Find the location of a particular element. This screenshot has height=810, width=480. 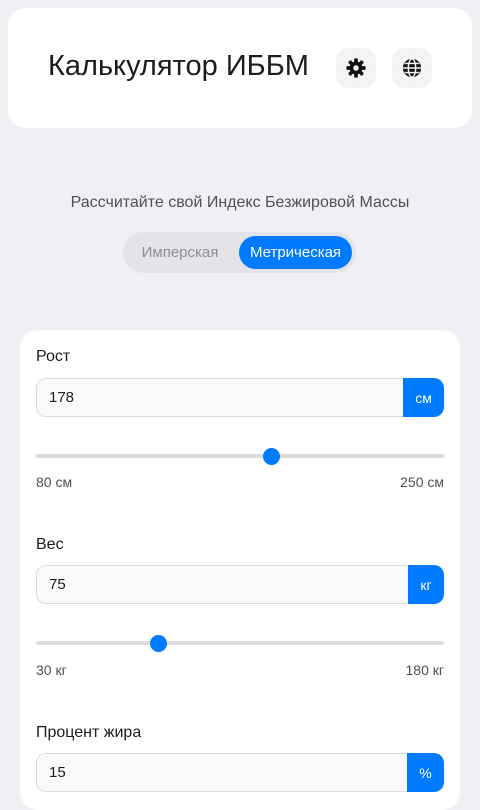

height-slider-track is located at coordinates (240, 456).